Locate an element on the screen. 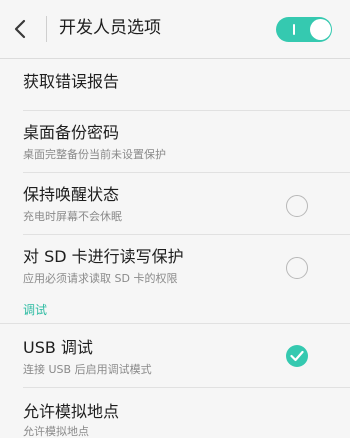 The width and height of the screenshot is (350, 438). list-item-bug-report: 获取错误报告 is located at coordinates (175, 85).